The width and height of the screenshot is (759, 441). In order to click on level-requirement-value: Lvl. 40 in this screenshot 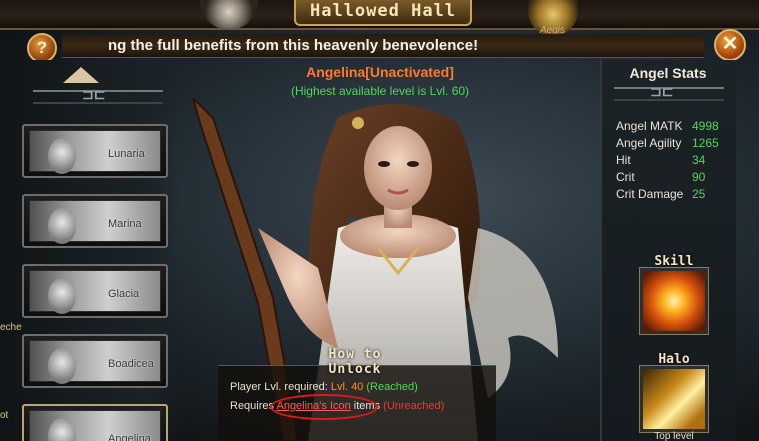, I will do `click(347, 387)`.